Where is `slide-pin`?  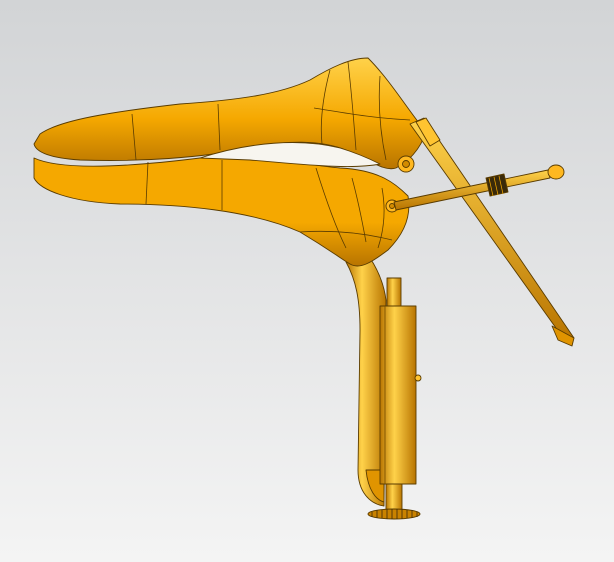 slide-pin is located at coordinates (418, 378).